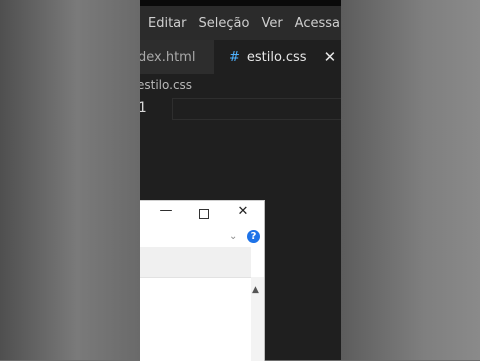 This screenshot has height=361, width=480. I want to click on menu-bar: Editar Seleção Ver Acessar, so click(240, 23).